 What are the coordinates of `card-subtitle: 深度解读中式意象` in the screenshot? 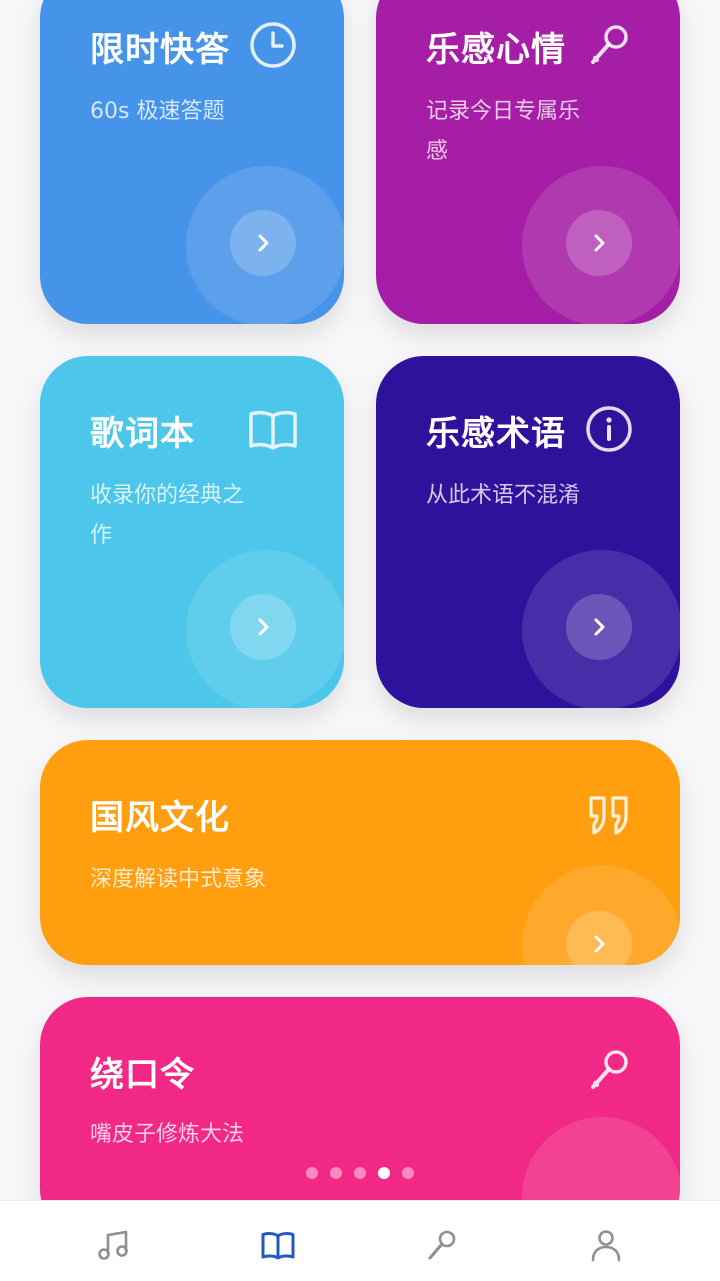 It's located at (178, 879).